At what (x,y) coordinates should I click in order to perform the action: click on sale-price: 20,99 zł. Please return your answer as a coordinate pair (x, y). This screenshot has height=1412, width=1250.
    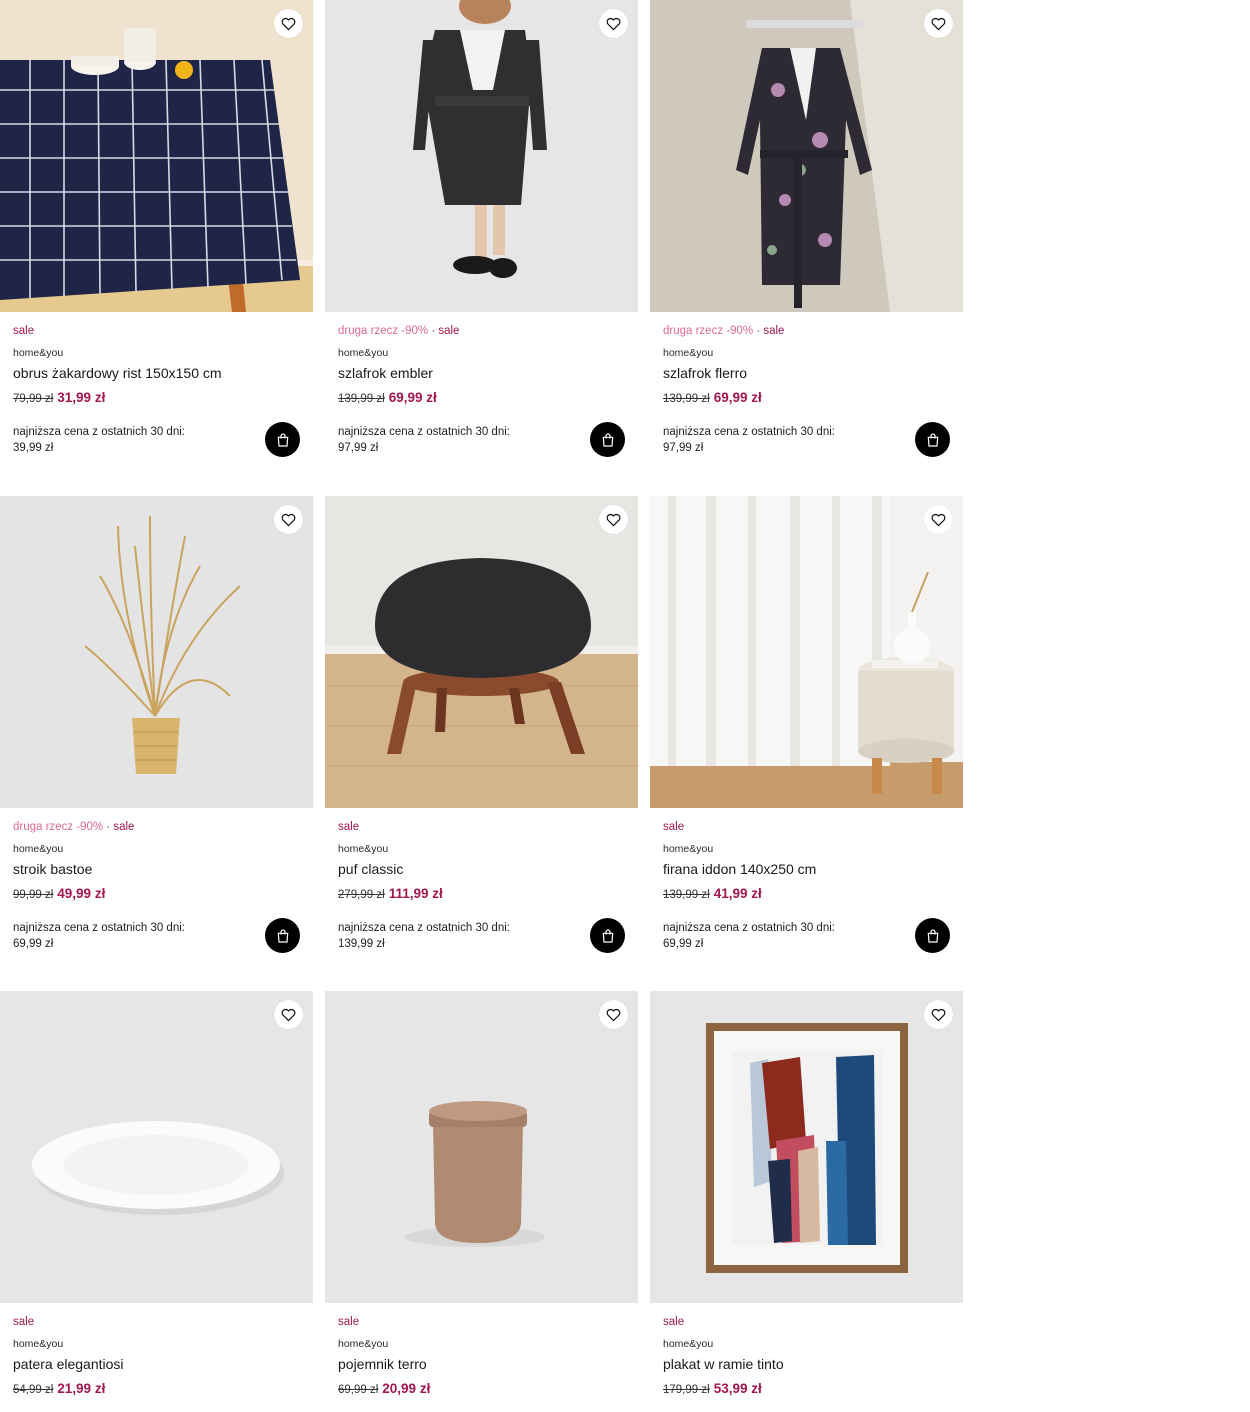
    Looking at the image, I should click on (406, 1388).